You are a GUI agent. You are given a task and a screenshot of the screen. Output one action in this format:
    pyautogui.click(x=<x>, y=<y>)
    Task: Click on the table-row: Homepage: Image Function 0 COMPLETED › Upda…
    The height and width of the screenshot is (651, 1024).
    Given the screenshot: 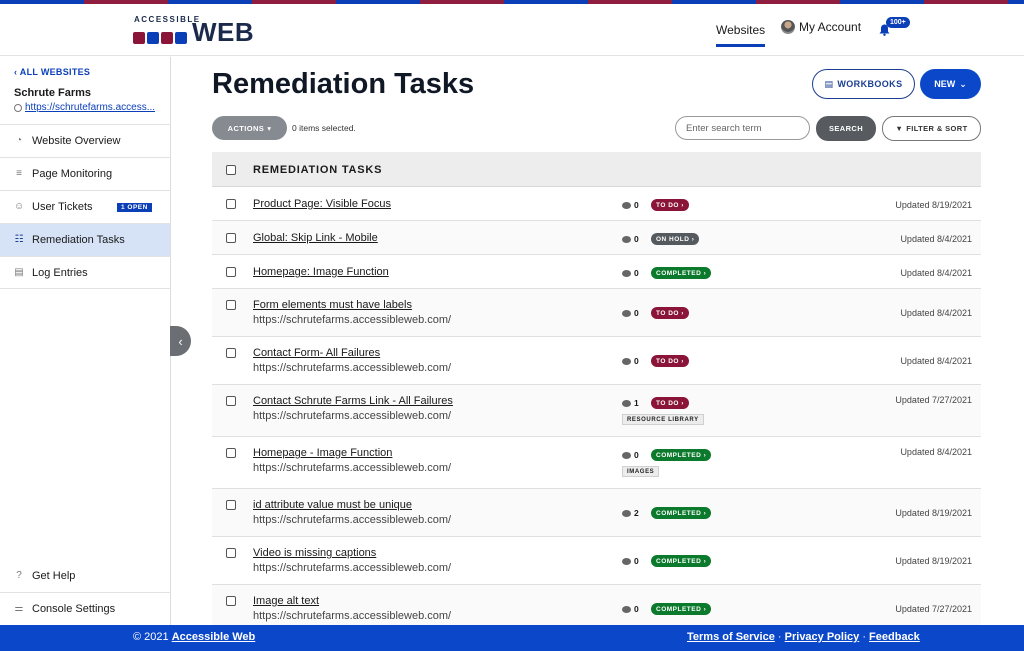 What is the action you would take?
    pyautogui.click(x=596, y=272)
    